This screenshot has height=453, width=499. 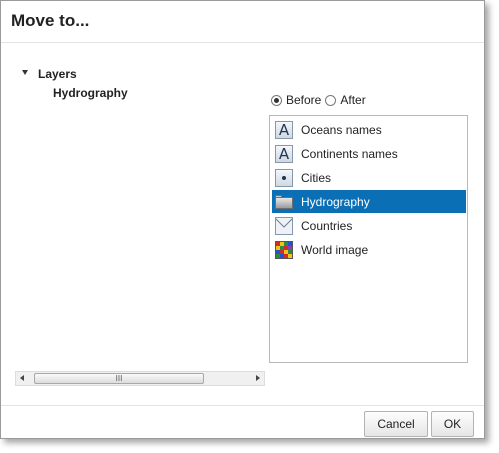 I want to click on layer-list-item: Hydrography, so click(x=369, y=201).